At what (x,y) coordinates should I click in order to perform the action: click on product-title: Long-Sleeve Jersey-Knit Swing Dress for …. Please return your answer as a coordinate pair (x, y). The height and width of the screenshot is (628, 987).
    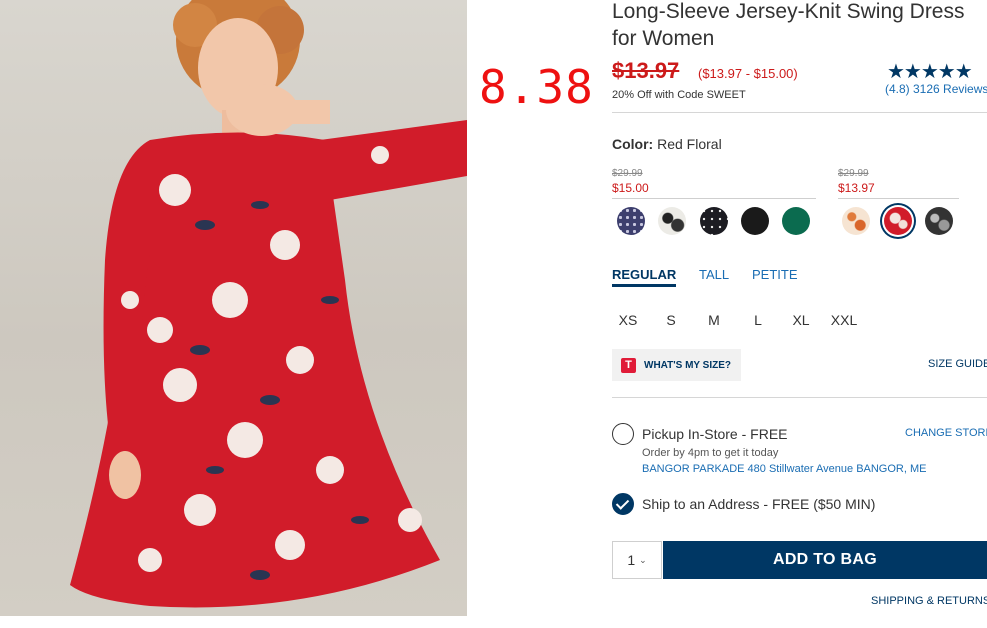
    Looking at the image, I should click on (799, 26).